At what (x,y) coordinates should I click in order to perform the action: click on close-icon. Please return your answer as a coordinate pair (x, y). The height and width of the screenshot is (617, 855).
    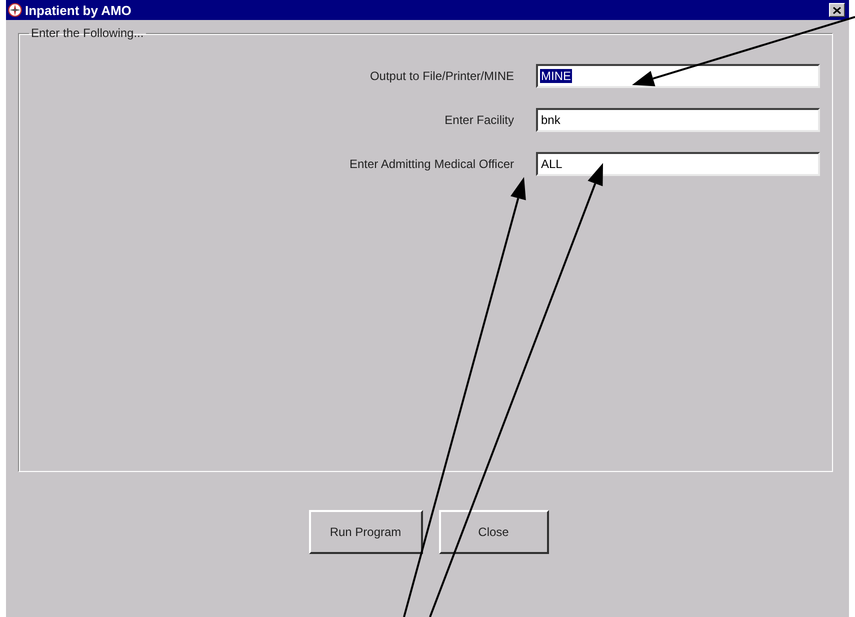
    Looking at the image, I should click on (837, 10).